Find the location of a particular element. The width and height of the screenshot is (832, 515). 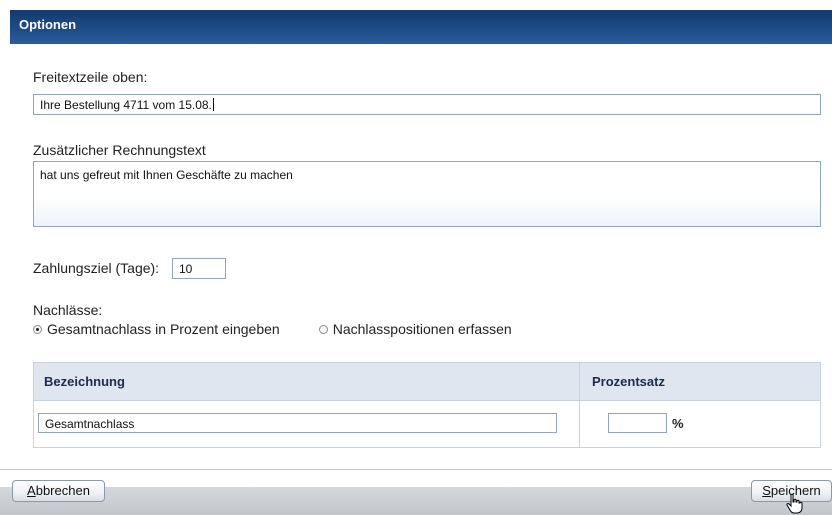

dialog-title-bar: Optionen is located at coordinates (421, 27).